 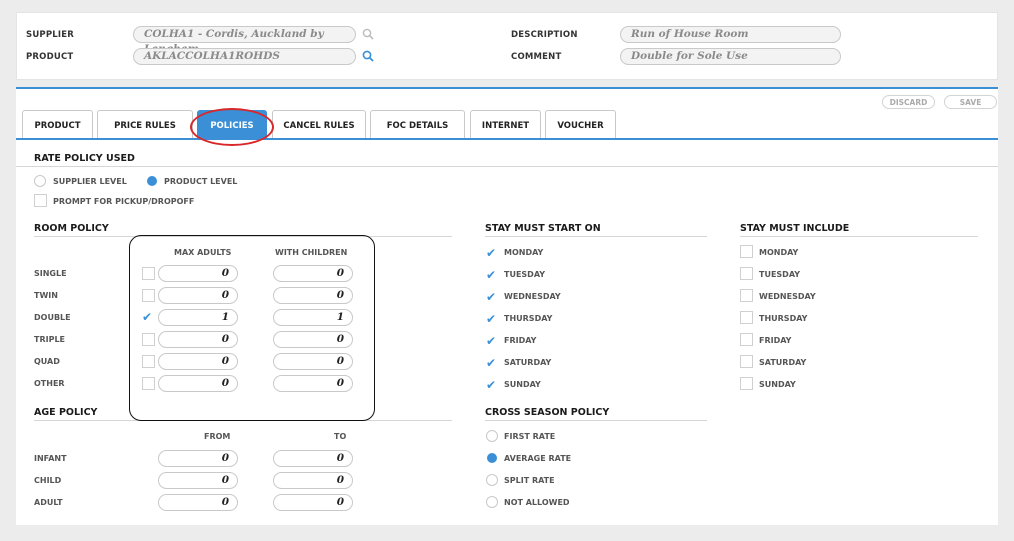 I want to click on stay-start-day: MONDAY, so click(x=524, y=252).